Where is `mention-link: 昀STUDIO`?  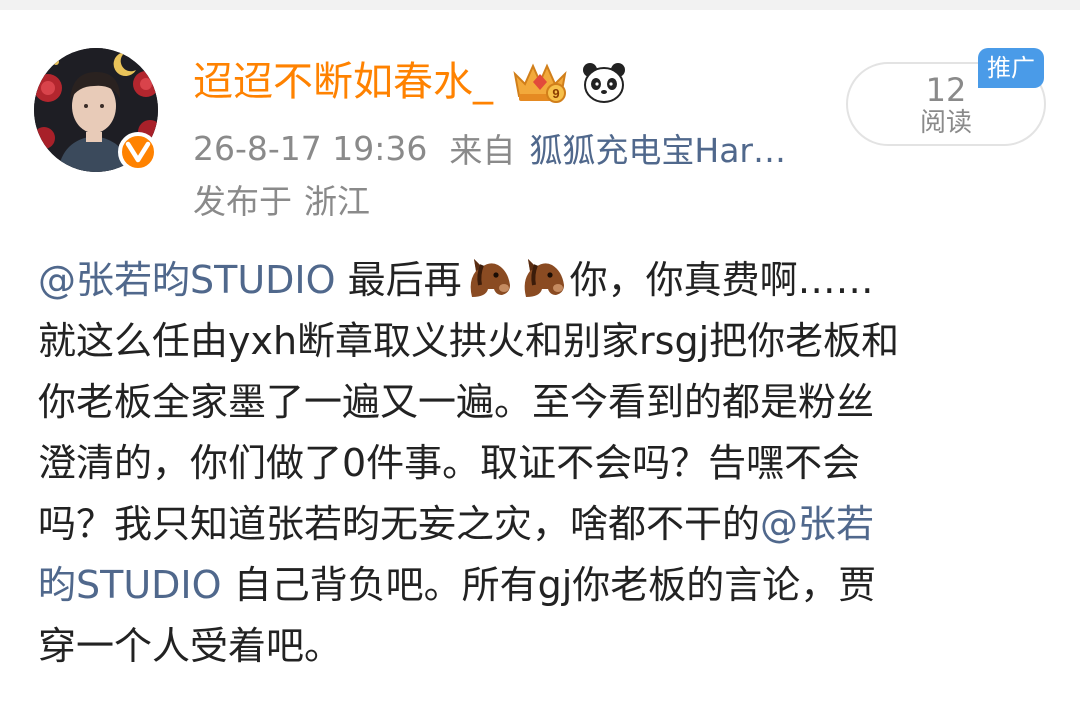 mention-link: 昀STUDIO is located at coordinates (130, 585).